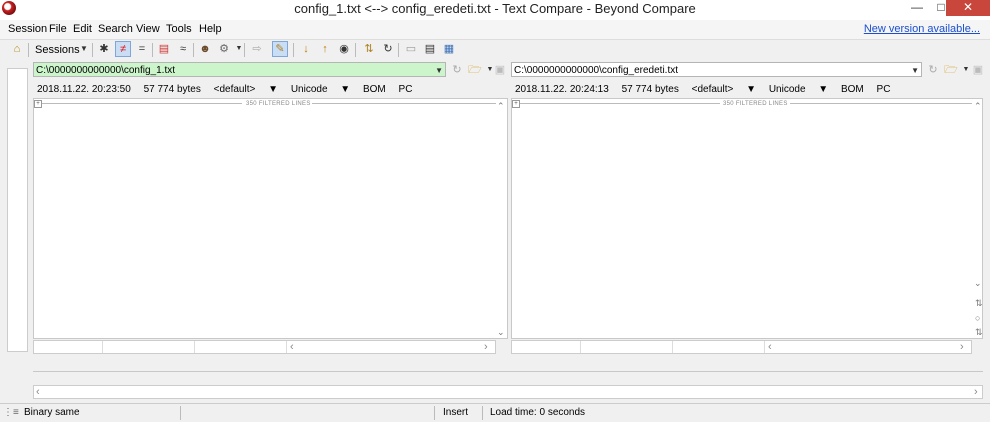  Describe the element at coordinates (205, 49) in the screenshot. I see `rules-icon: ☻` at that location.